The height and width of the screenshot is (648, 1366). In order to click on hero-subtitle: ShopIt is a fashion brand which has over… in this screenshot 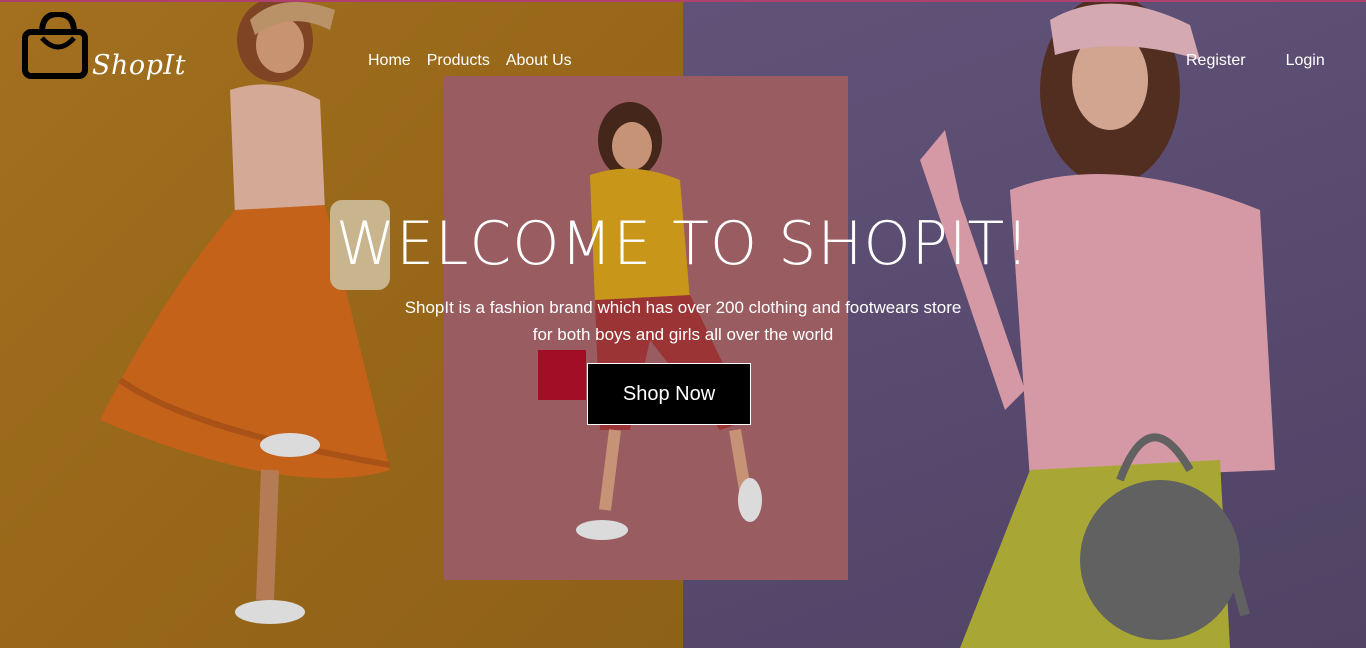, I will do `click(683, 321)`.